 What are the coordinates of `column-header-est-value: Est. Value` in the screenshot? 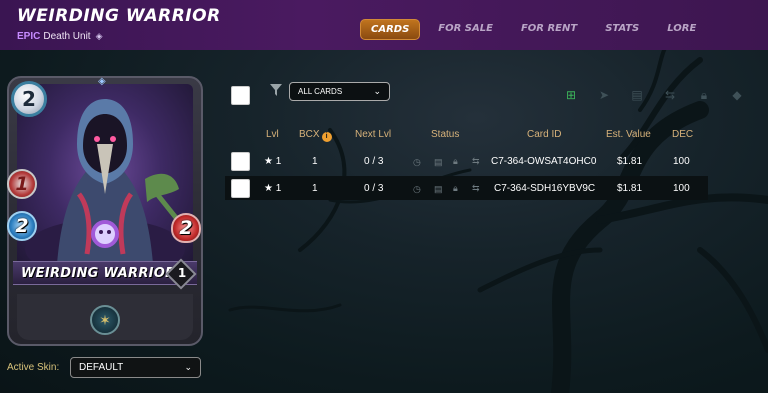 It's located at (628, 134).